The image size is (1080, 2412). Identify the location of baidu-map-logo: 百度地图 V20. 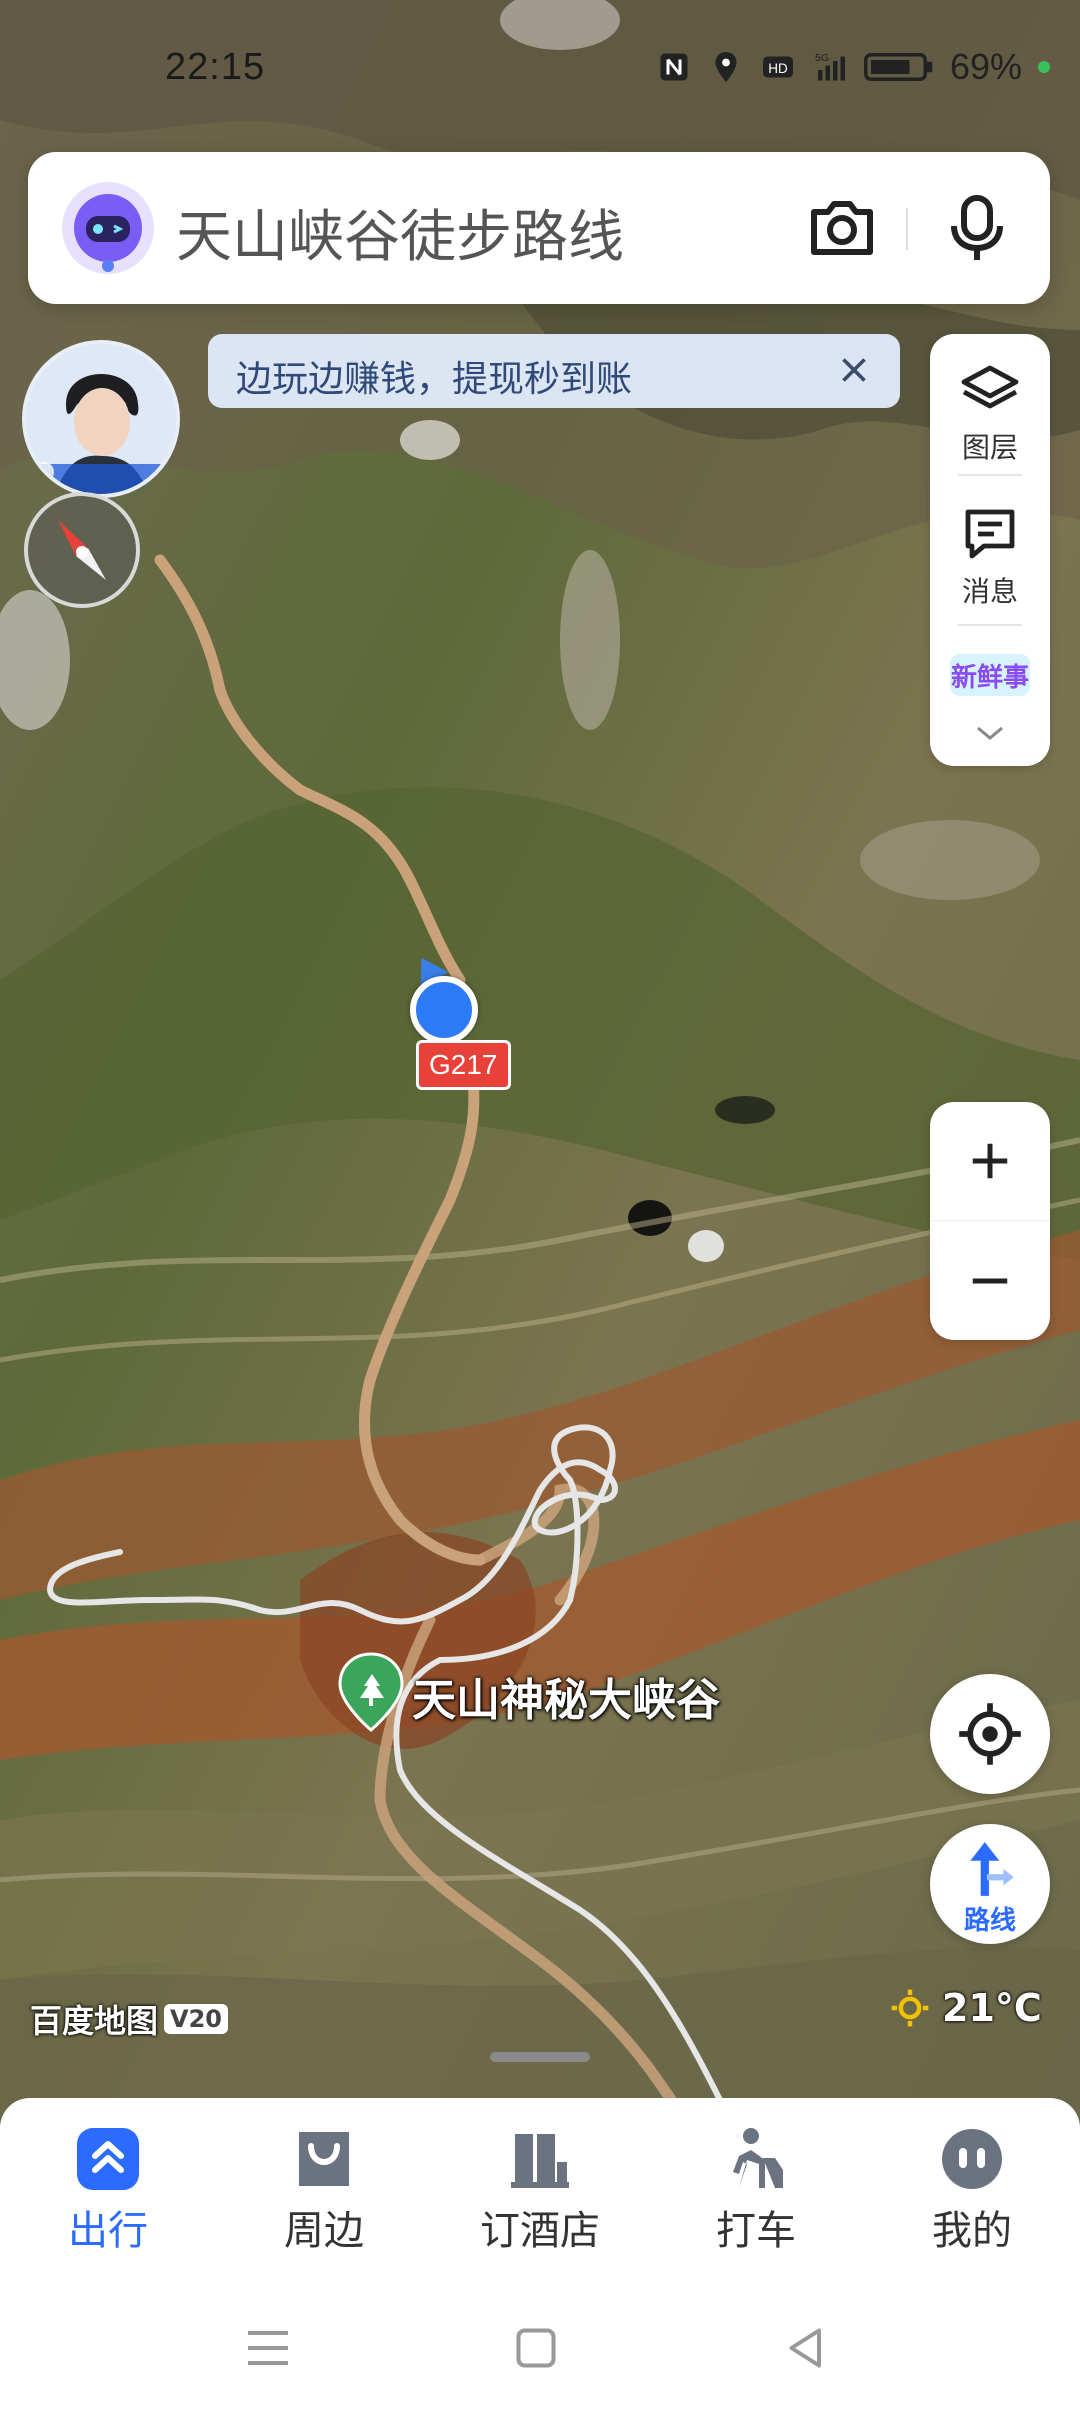
(129, 2019).